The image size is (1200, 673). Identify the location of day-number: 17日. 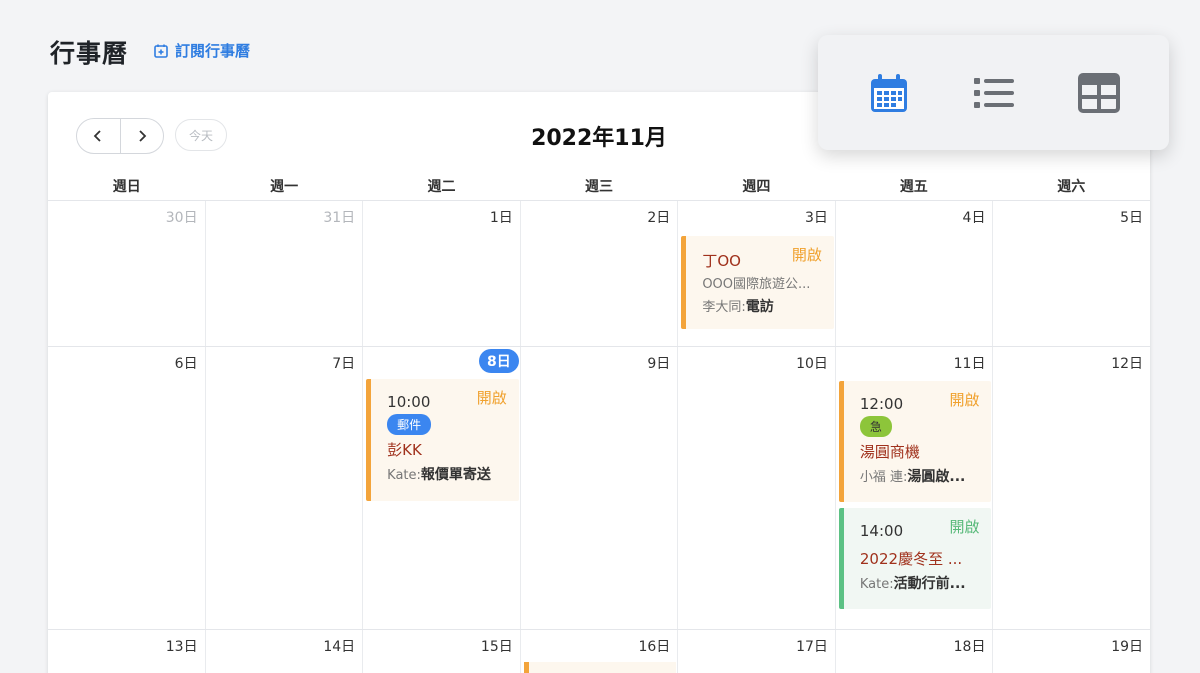
(812, 647).